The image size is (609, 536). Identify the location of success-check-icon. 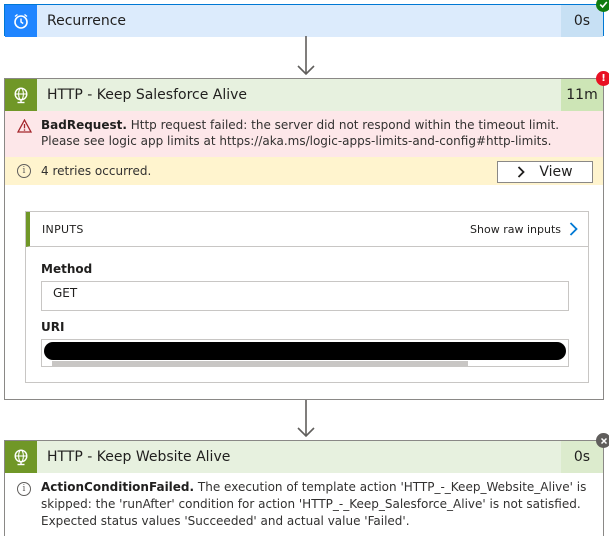
(602, 6).